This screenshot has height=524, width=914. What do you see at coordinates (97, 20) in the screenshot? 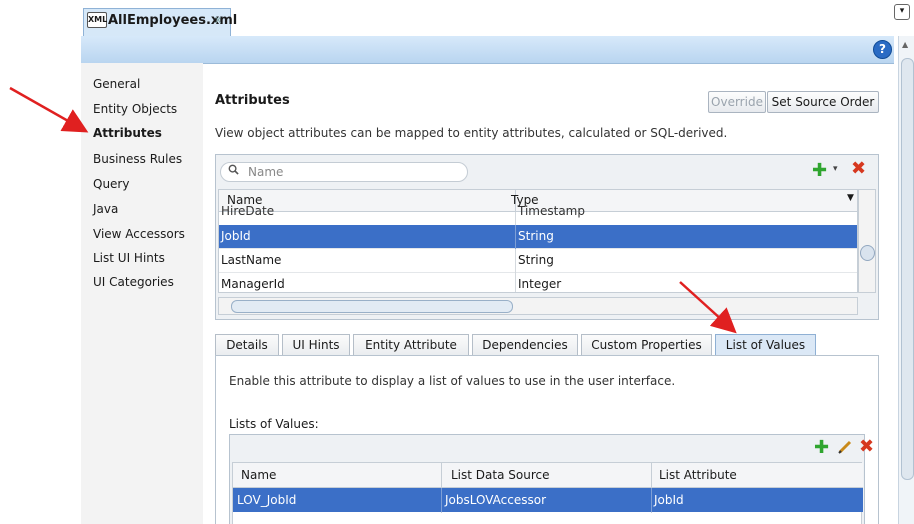
I see `xml-file-icon: XML` at bounding box center [97, 20].